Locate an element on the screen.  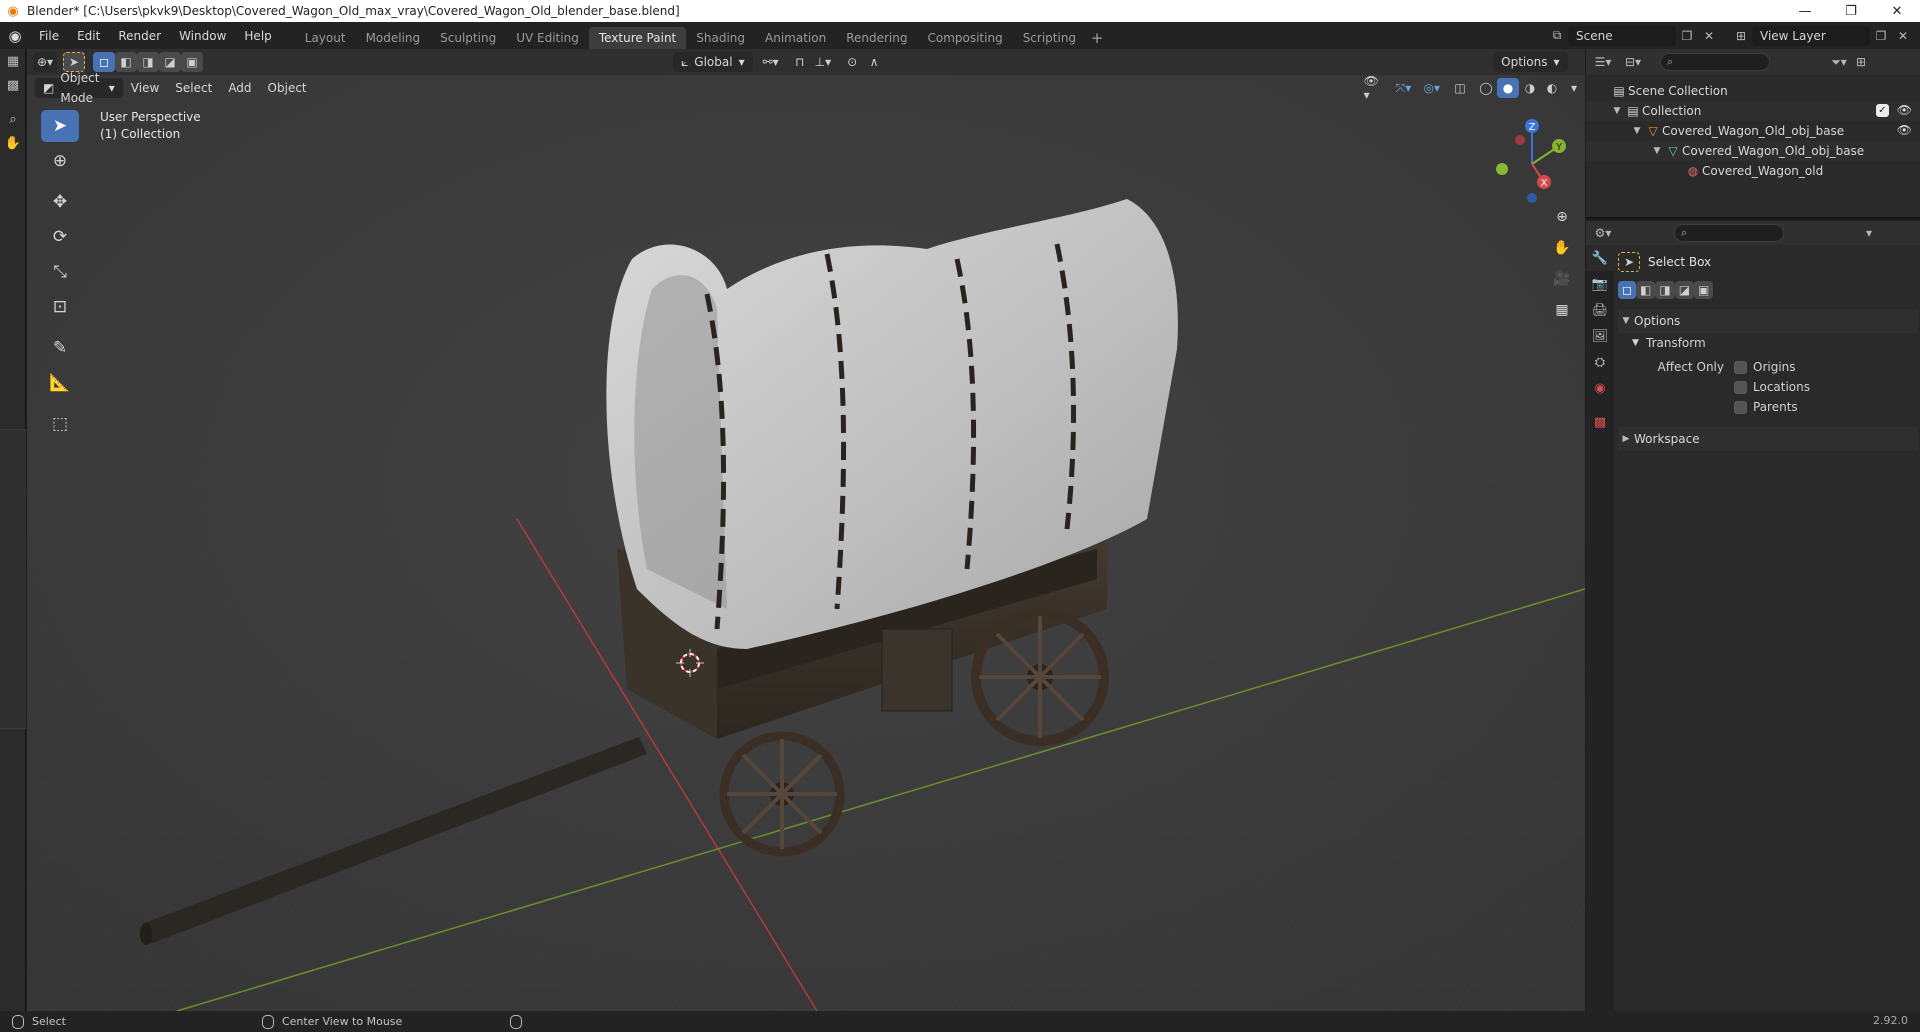
select-new-icon: ◻ is located at coordinates (1627, 290).